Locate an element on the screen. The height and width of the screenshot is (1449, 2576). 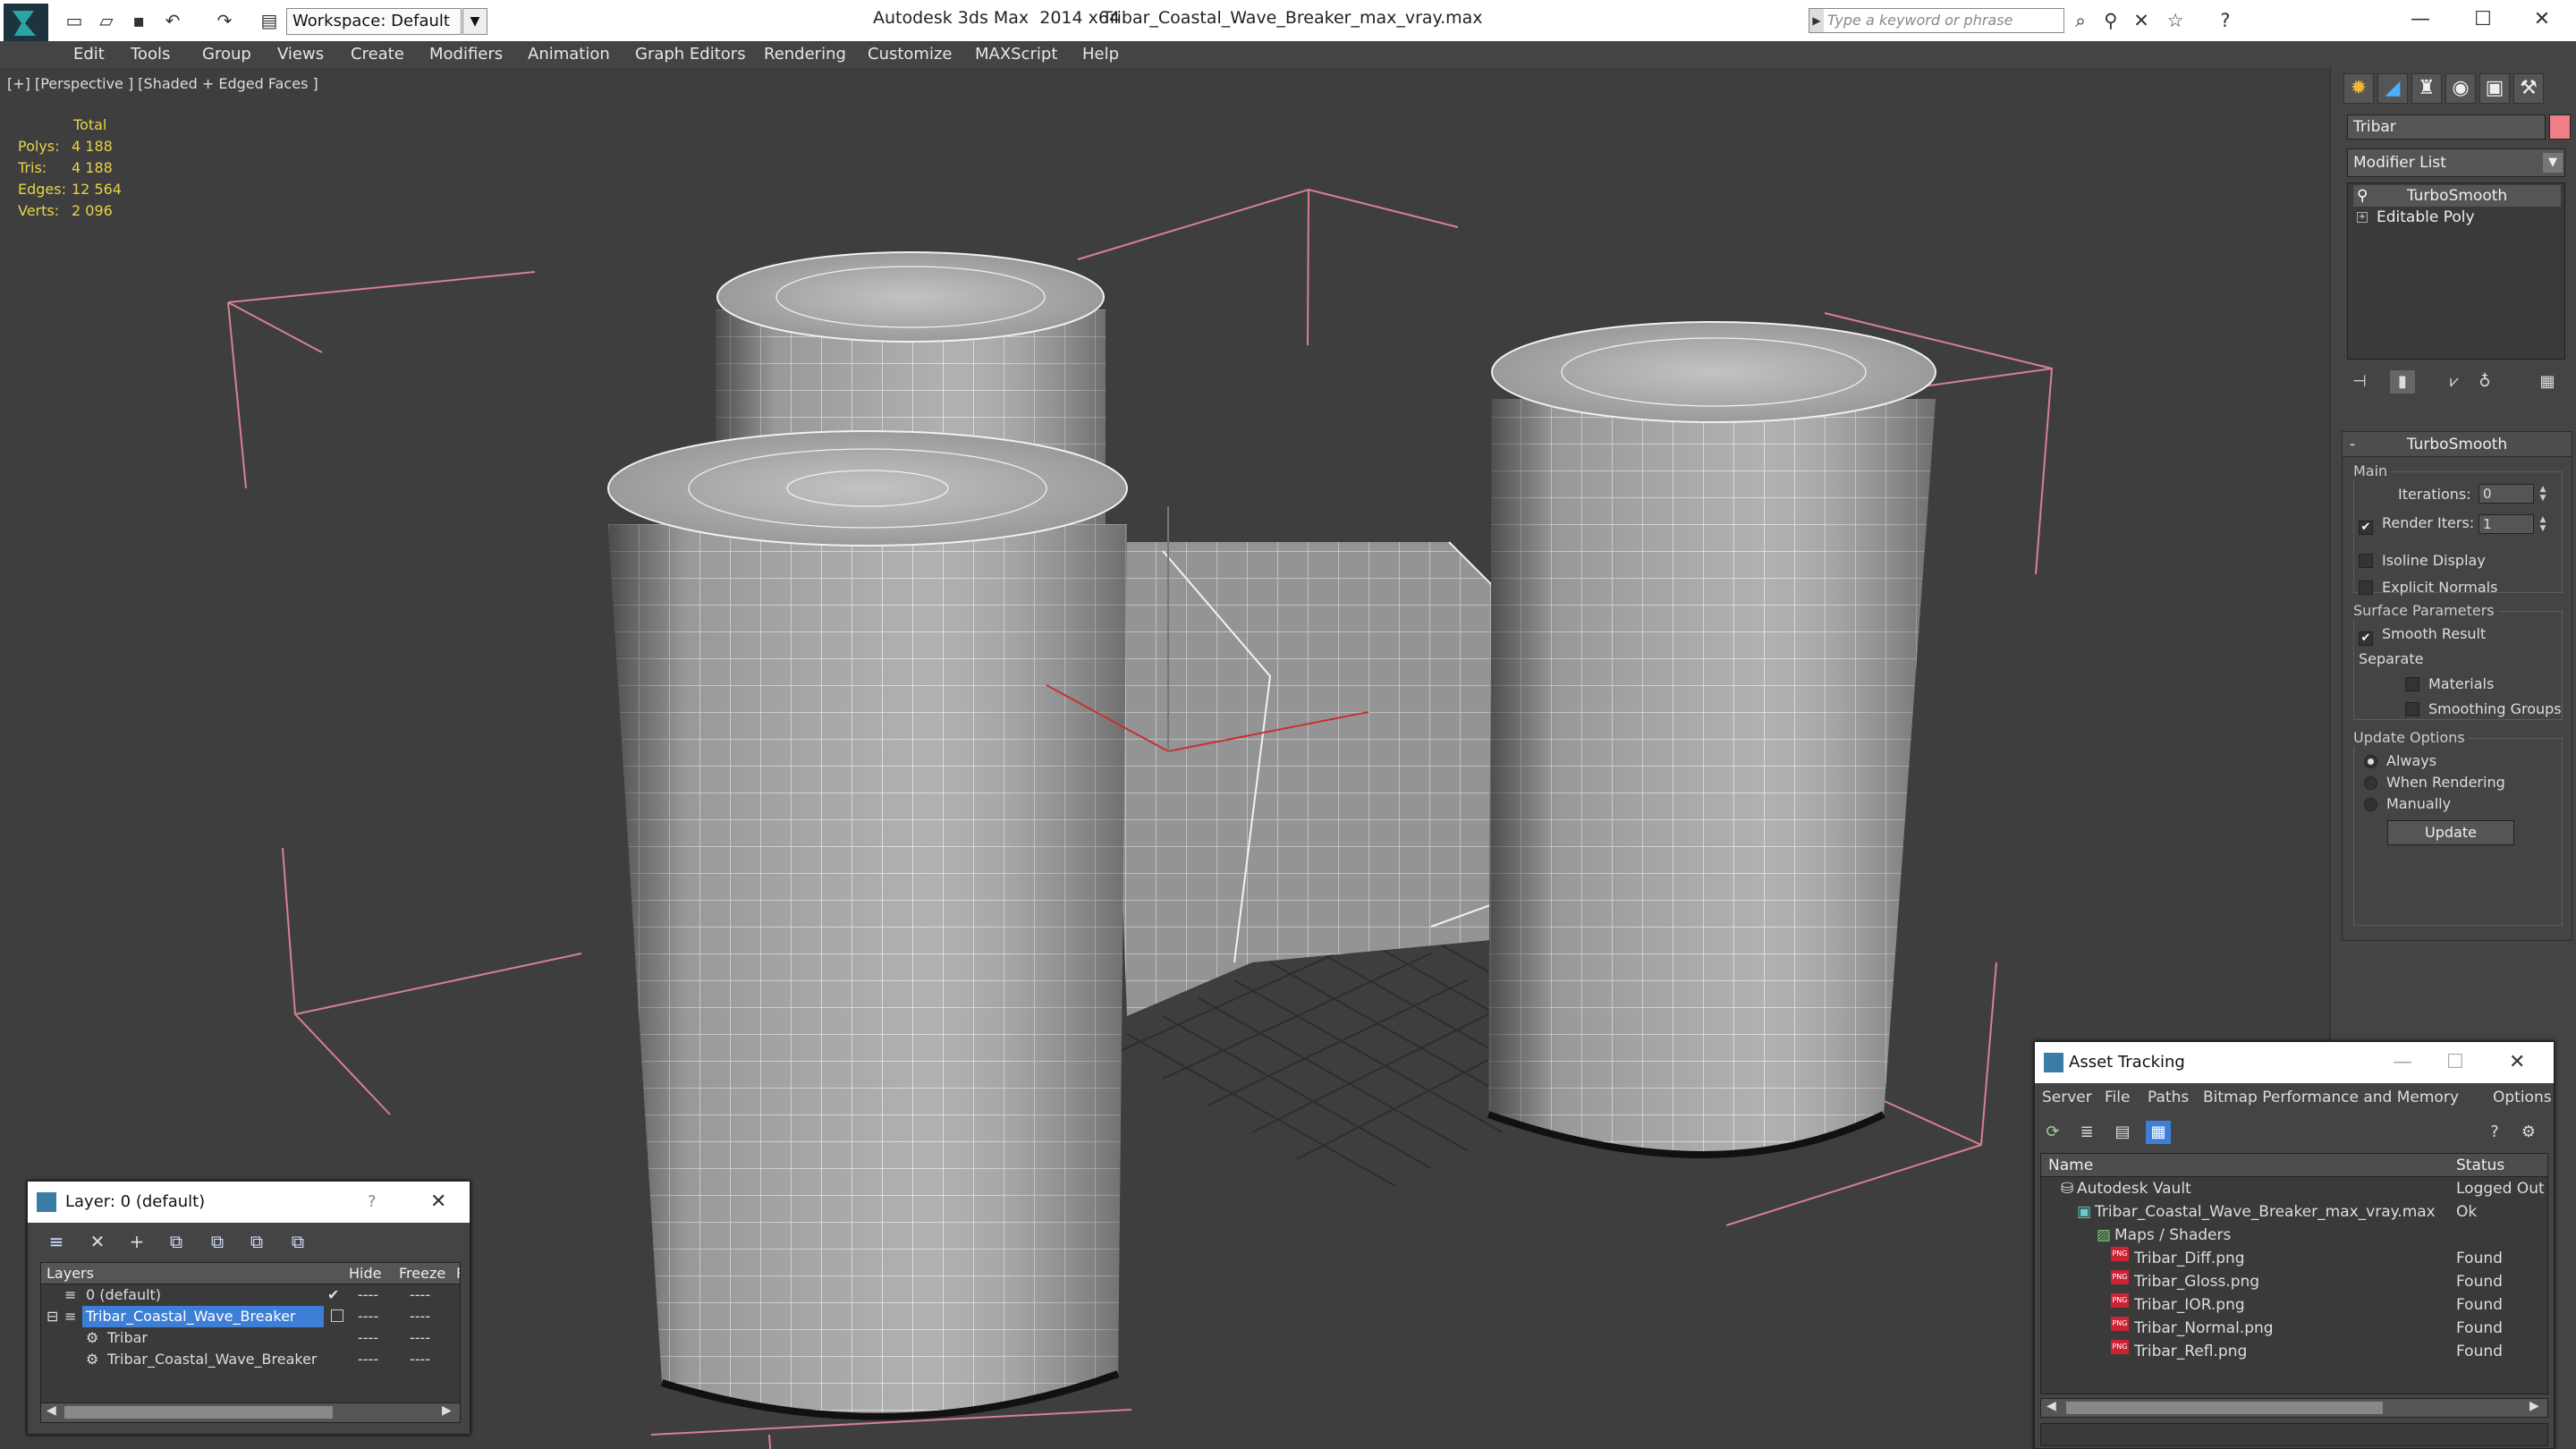
menu-edit: Edit is located at coordinates (89, 54).